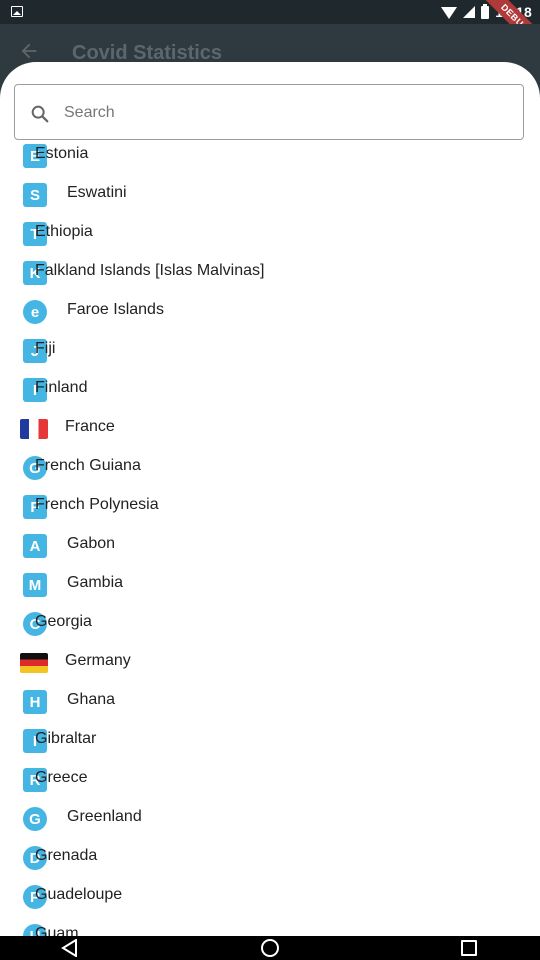 The width and height of the screenshot is (540, 960). What do you see at coordinates (34, 663) in the screenshot?
I see `germany-flag-icon` at bounding box center [34, 663].